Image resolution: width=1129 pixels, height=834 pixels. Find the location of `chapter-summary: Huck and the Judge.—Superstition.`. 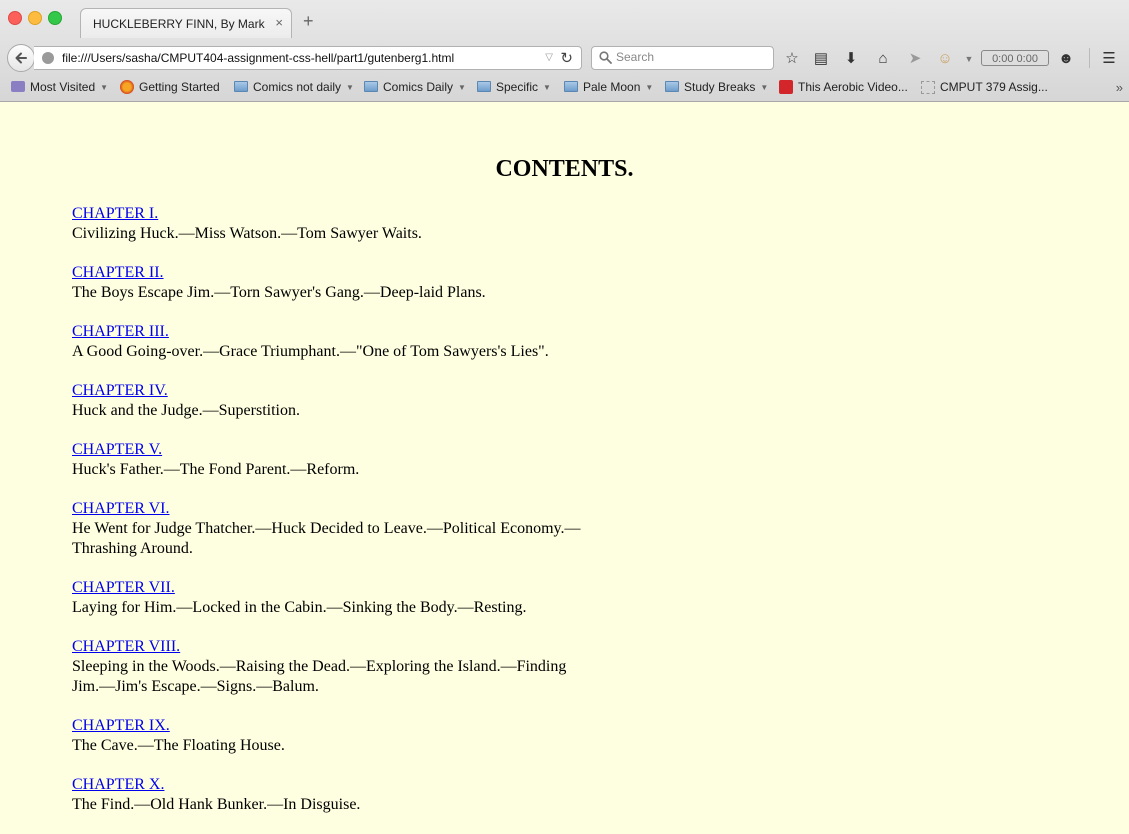

chapter-summary: Huck and the Judge.—Superstition. is located at coordinates (186, 410).